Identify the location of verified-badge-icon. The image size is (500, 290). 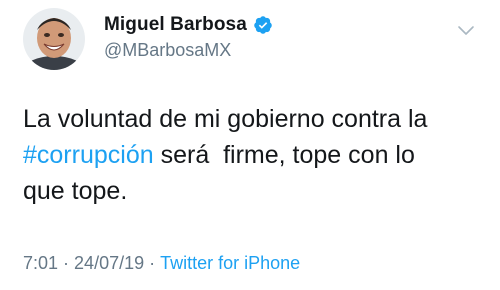
(263, 25).